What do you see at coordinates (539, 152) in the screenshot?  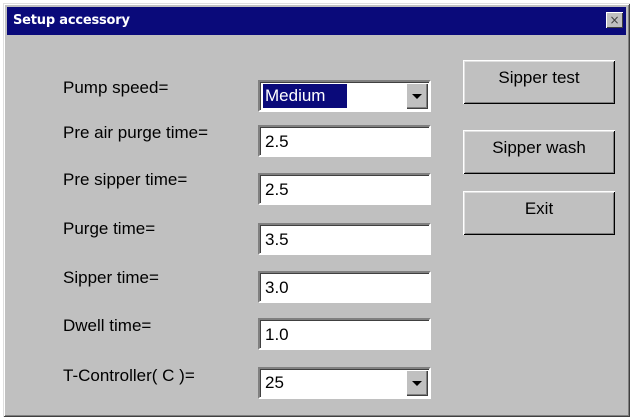 I see `sipper-wash-button: Sipper wash` at bounding box center [539, 152].